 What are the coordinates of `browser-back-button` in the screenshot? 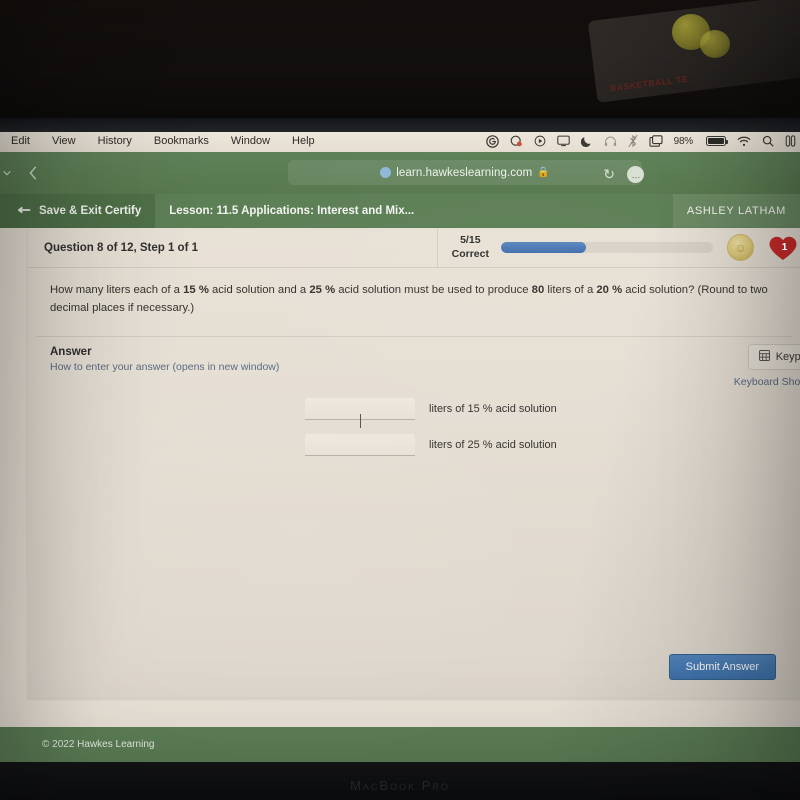 It's located at (33, 173).